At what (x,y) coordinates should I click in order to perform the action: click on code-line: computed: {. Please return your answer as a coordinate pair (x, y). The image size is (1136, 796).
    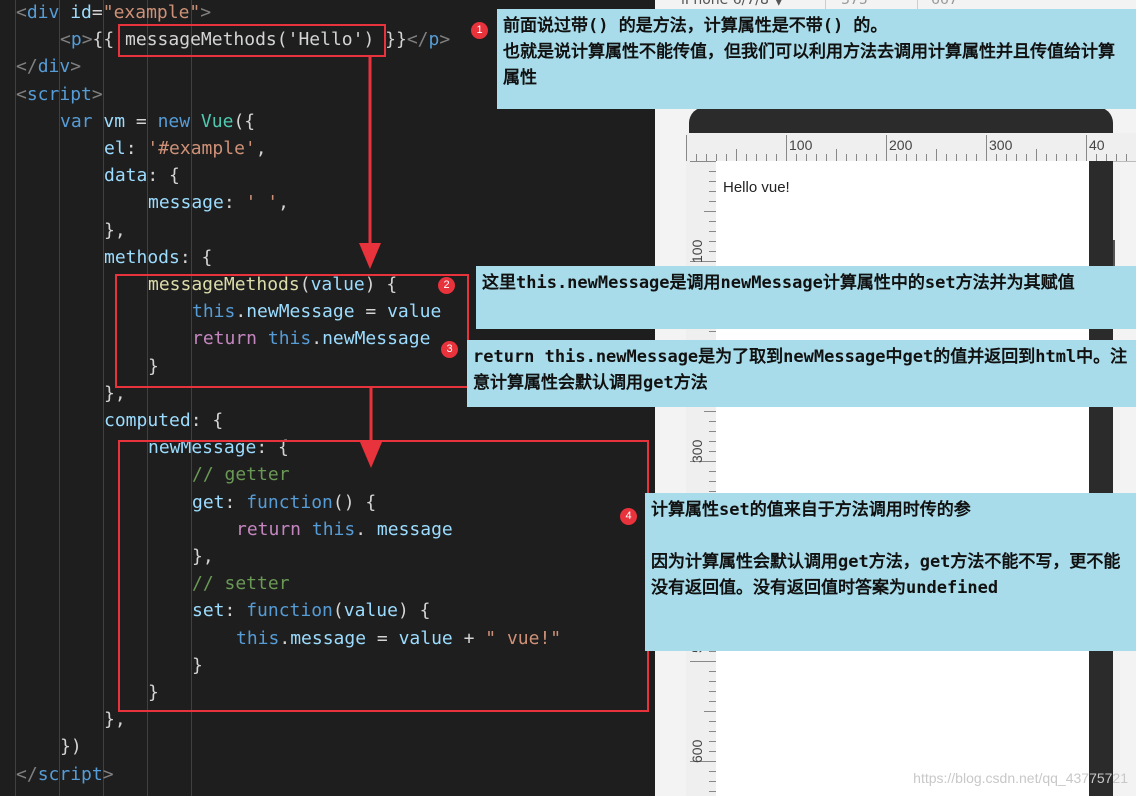
    Looking at the image, I should click on (163, 420).